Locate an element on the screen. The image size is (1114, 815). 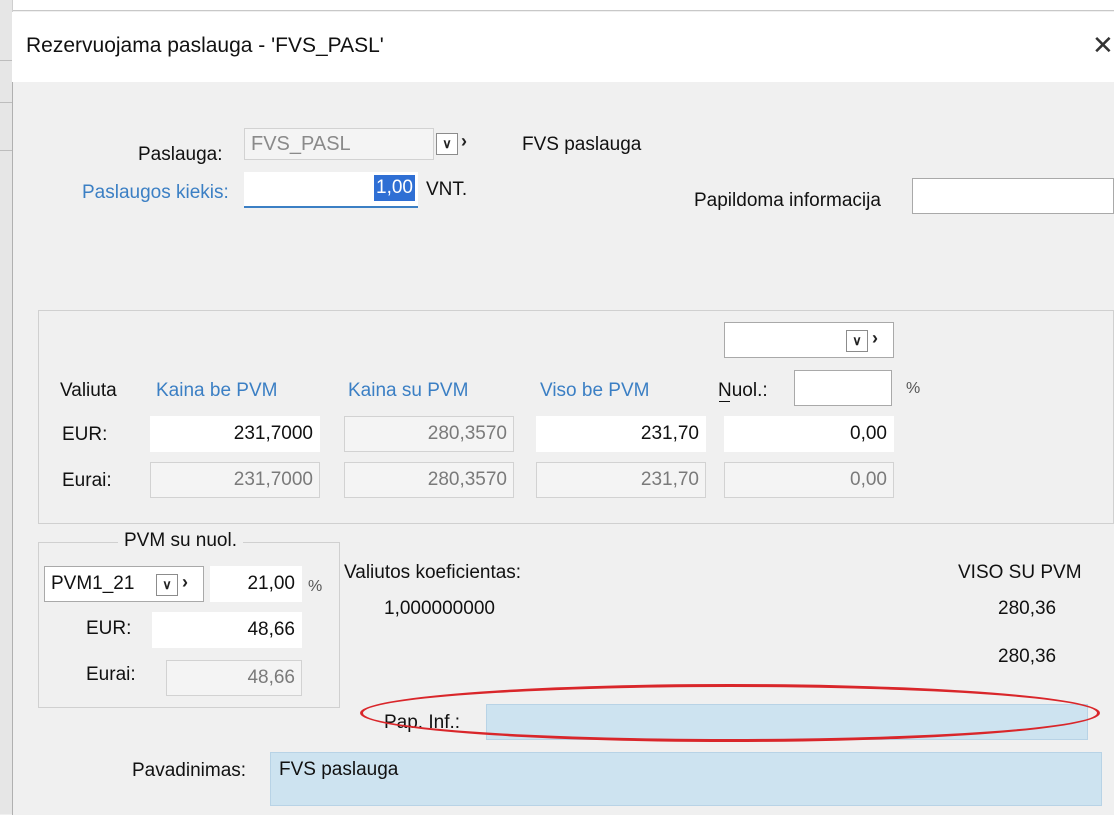
eurai-viso-be-field: 231,70 is located at coordinates (621, 480).